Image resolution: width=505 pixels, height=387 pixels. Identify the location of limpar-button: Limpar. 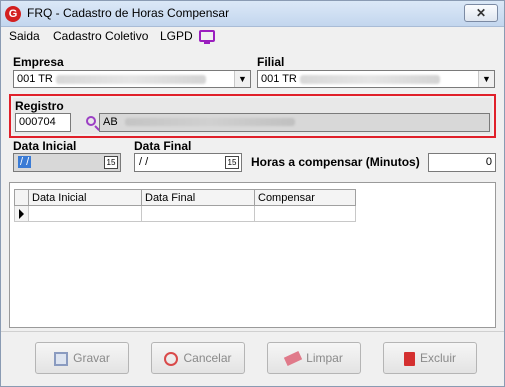
(314, 358).